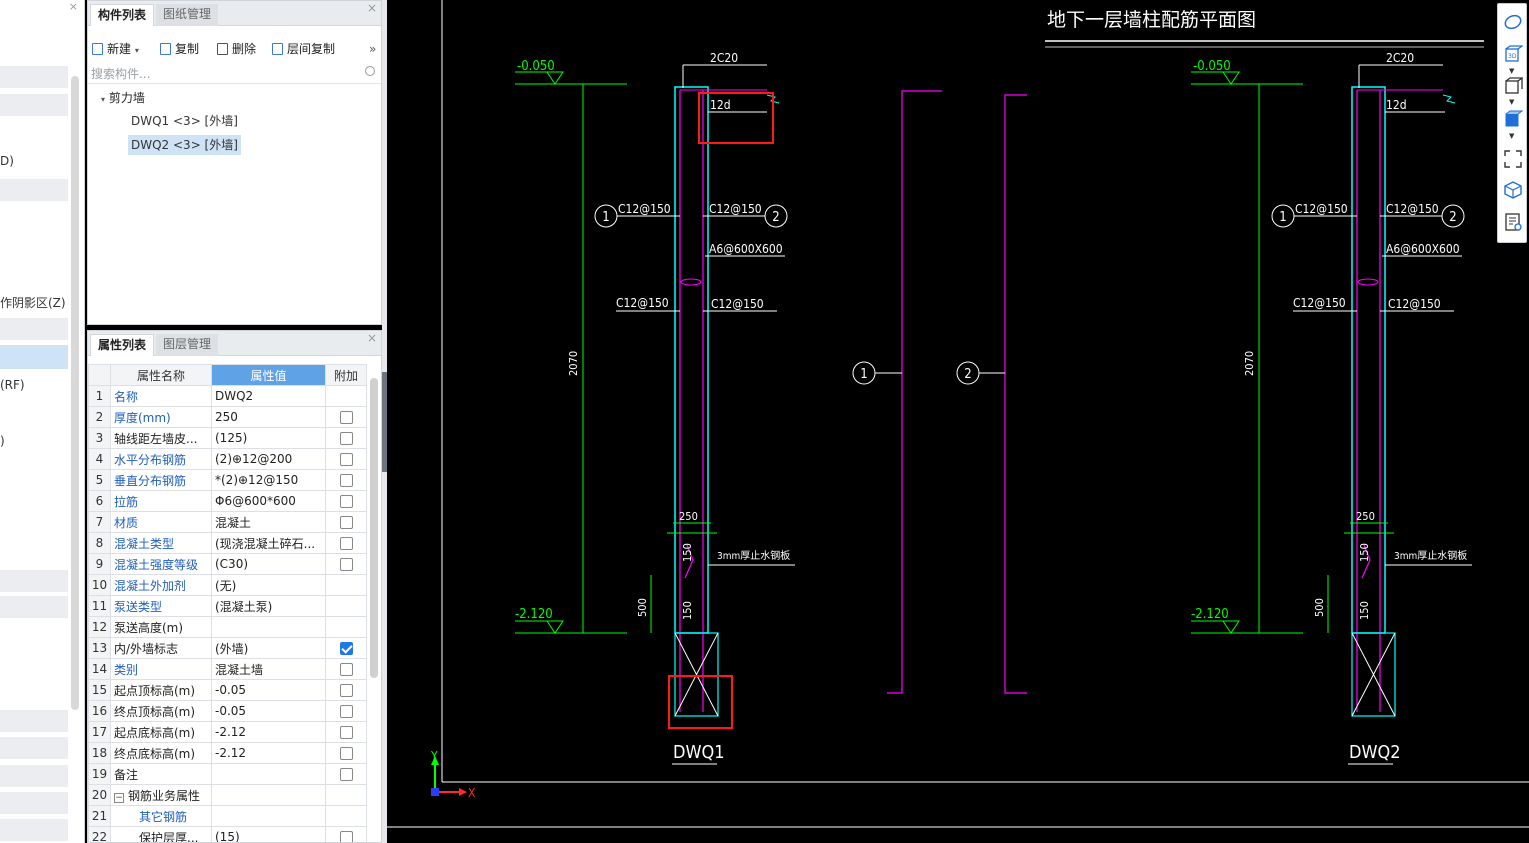 Image resolution: width=1529 pixels, height=843 pixels. Describe the element at coordinates (227, 522) in the screenshot. I see `property-row: 7 材质 混凝土` at that location.